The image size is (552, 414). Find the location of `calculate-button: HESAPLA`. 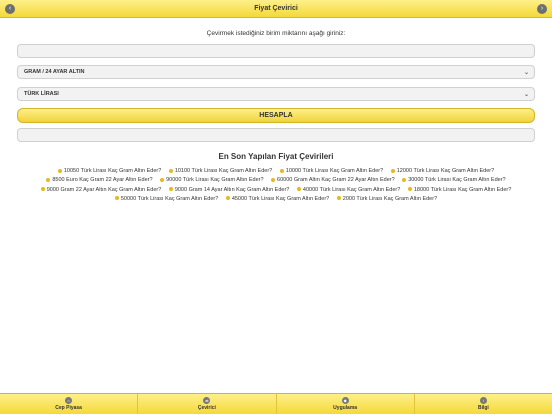

calculate-button: HESAPLA is located at coordinates (276, 115).